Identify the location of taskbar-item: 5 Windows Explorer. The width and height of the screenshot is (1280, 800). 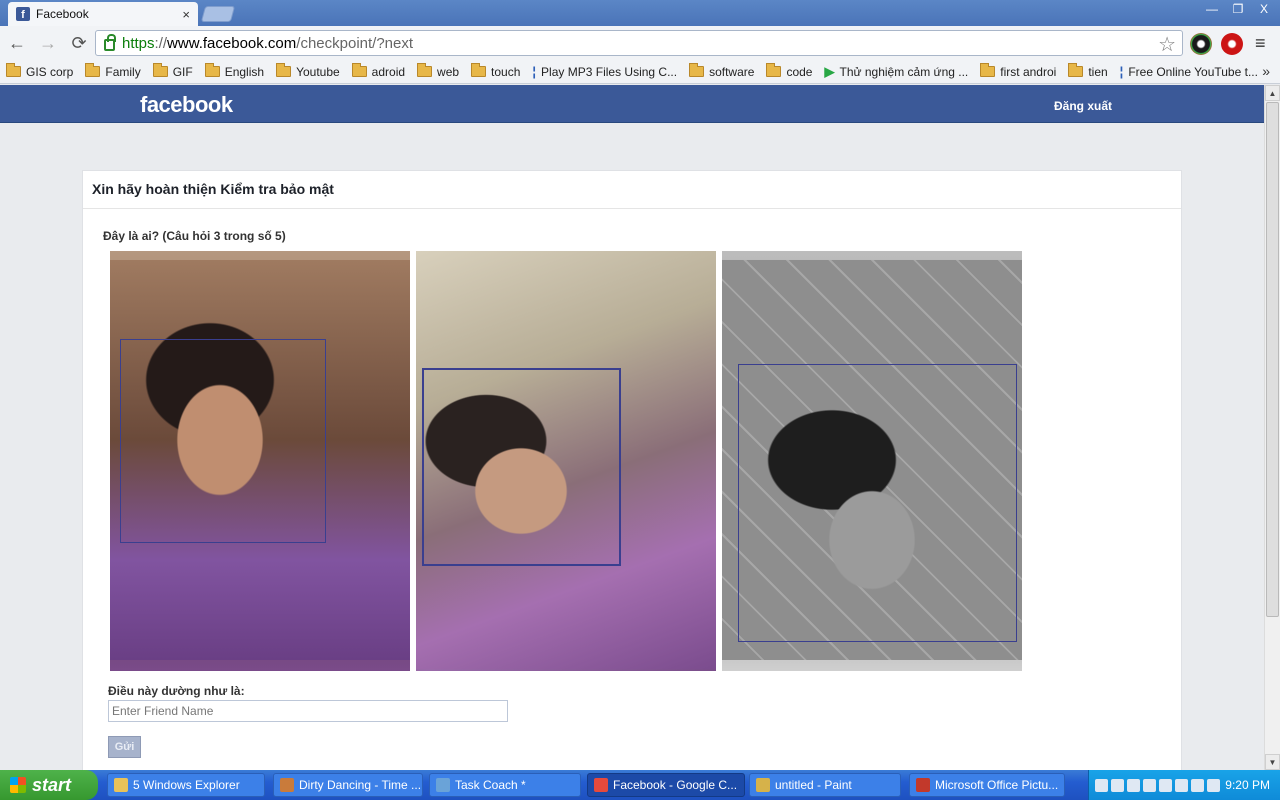
(186, 785).